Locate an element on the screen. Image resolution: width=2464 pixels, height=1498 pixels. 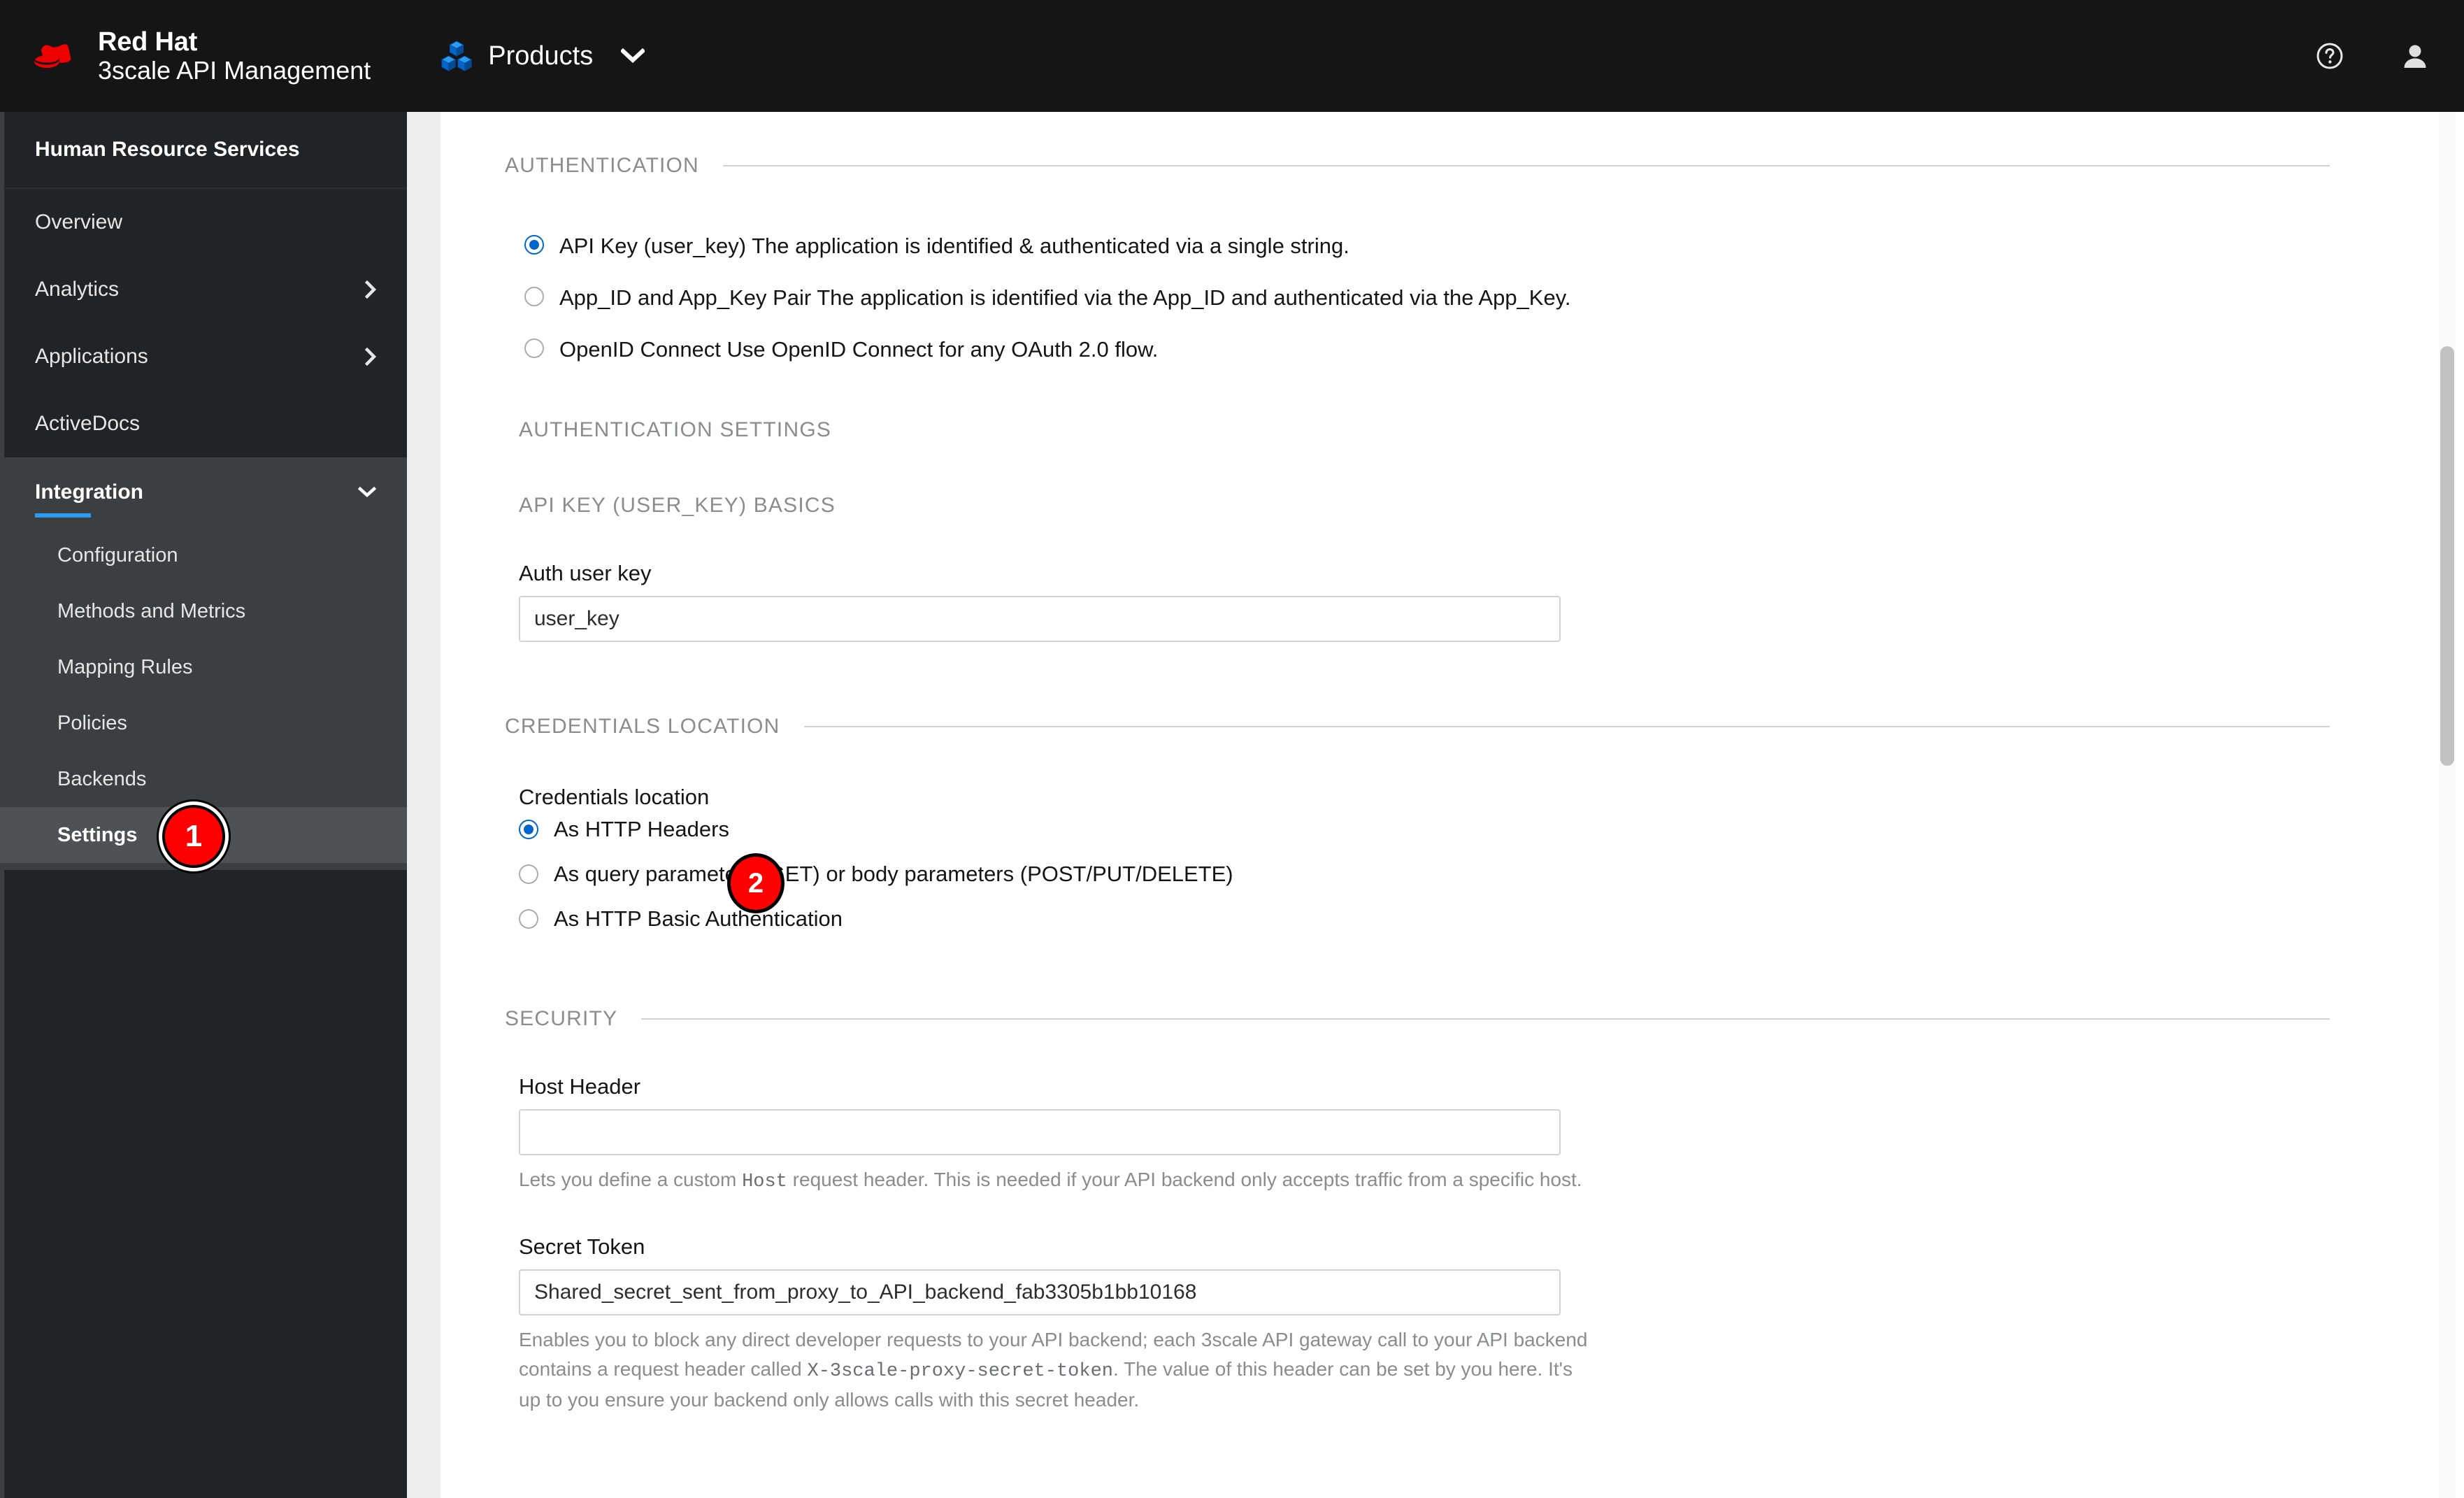
sidebar-item-analytics: Analytics is located at coordinates (204, 289).